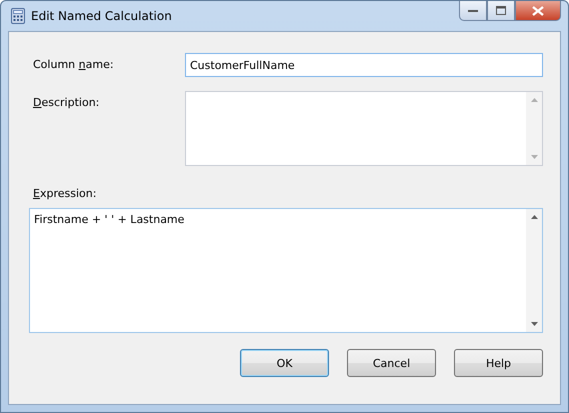  I want to click on down-arrow-icon, so click(534, 324).